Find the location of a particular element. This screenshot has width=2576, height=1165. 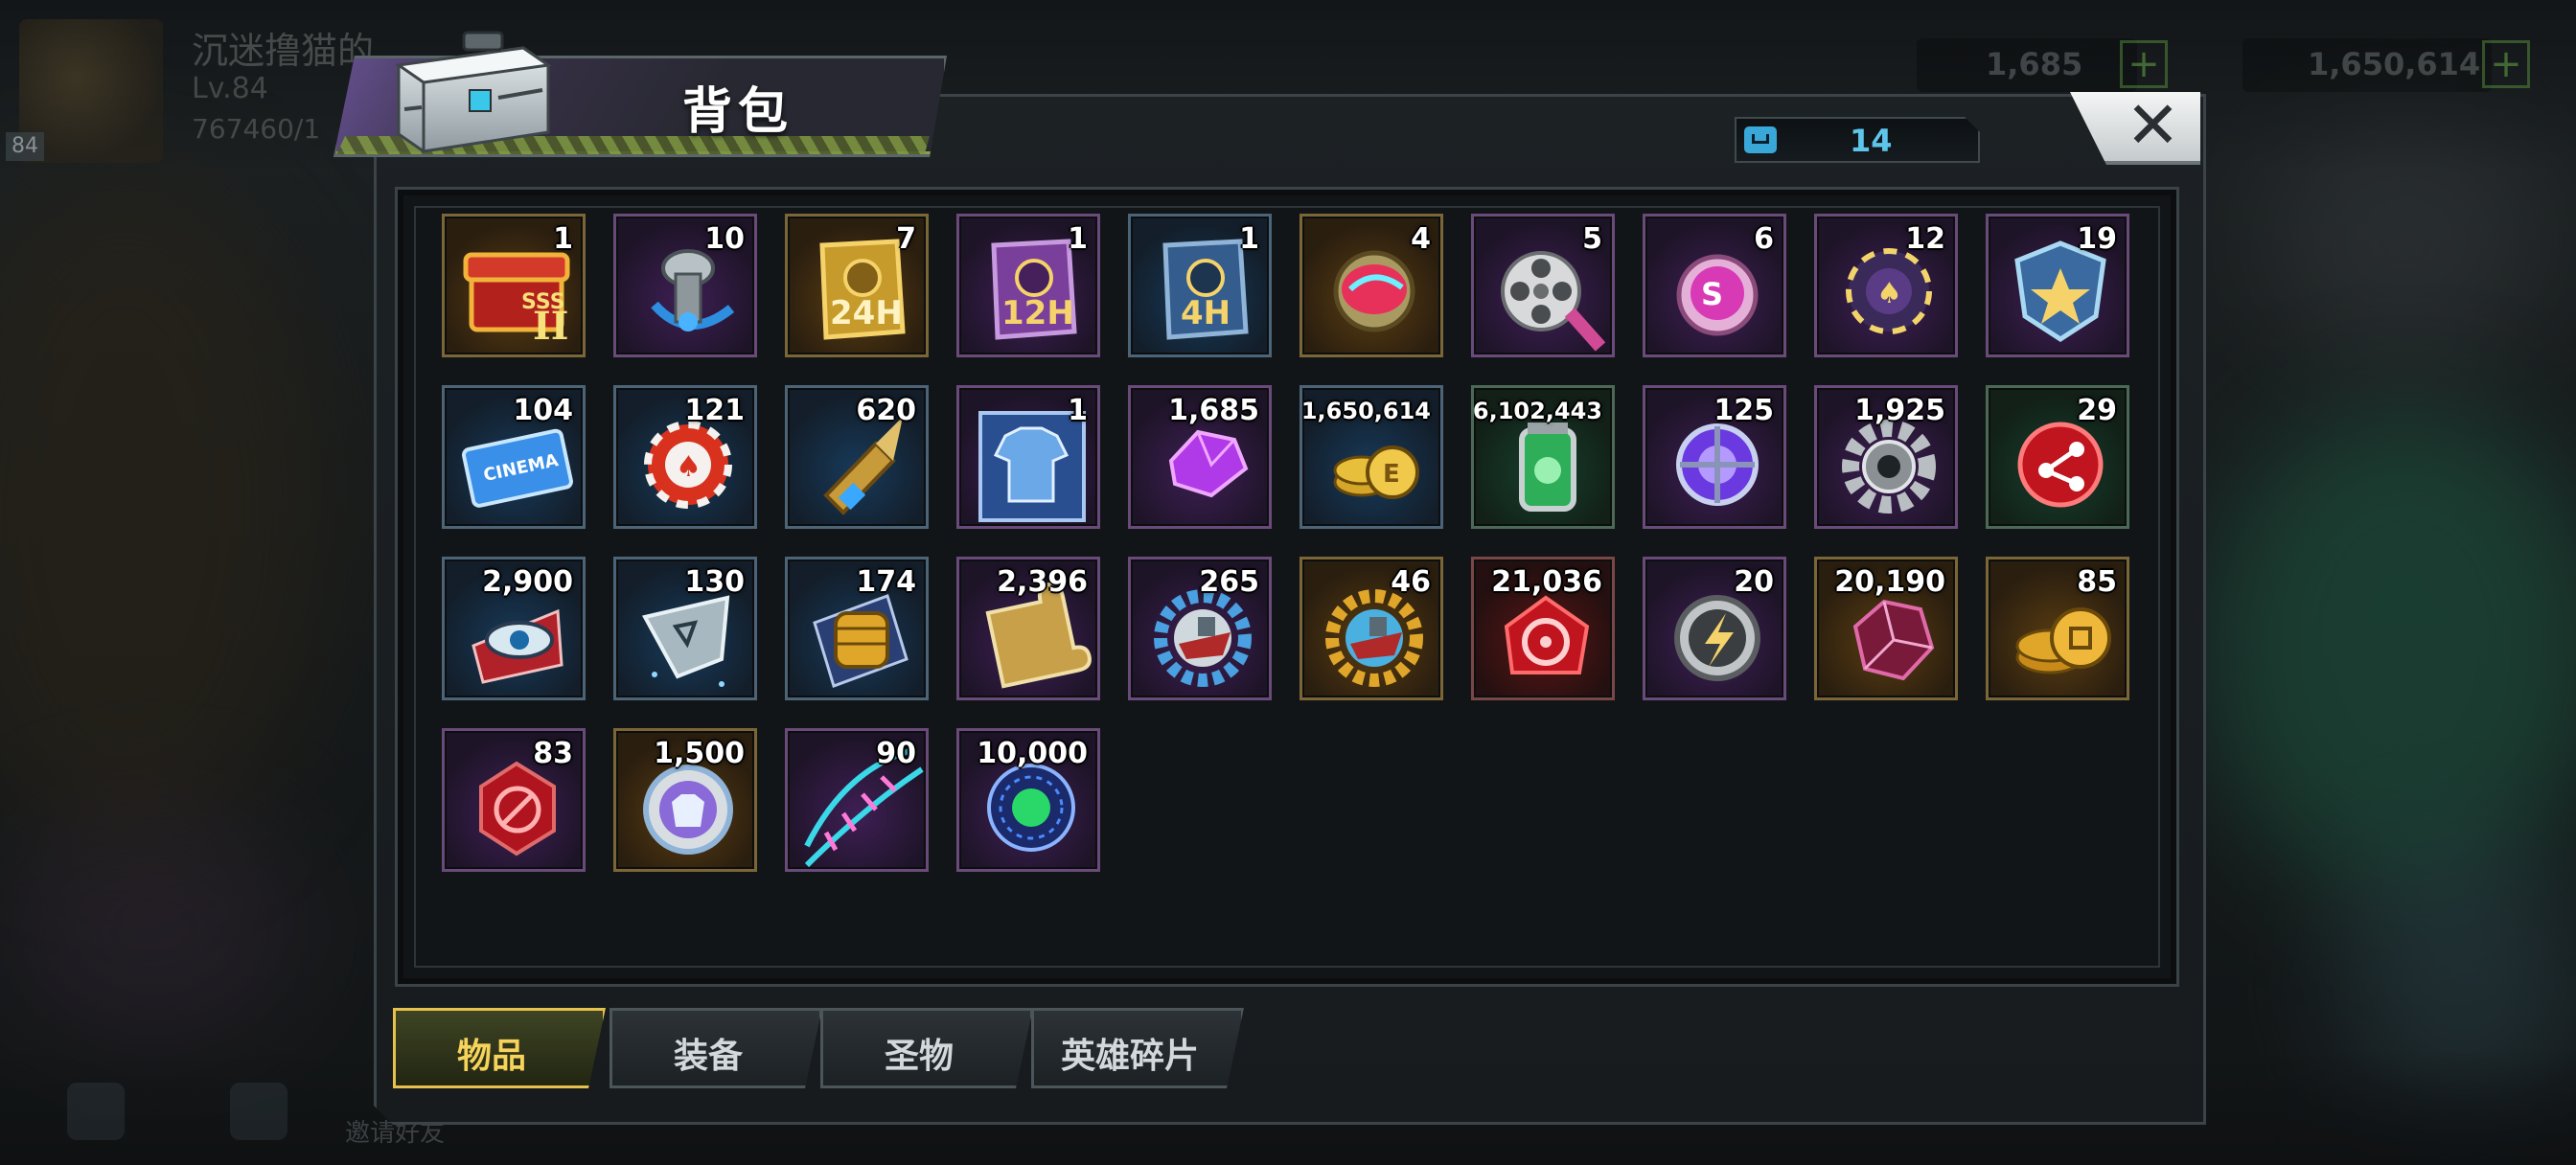

capacity-count: 14 is located at coordinates (1871, 141).